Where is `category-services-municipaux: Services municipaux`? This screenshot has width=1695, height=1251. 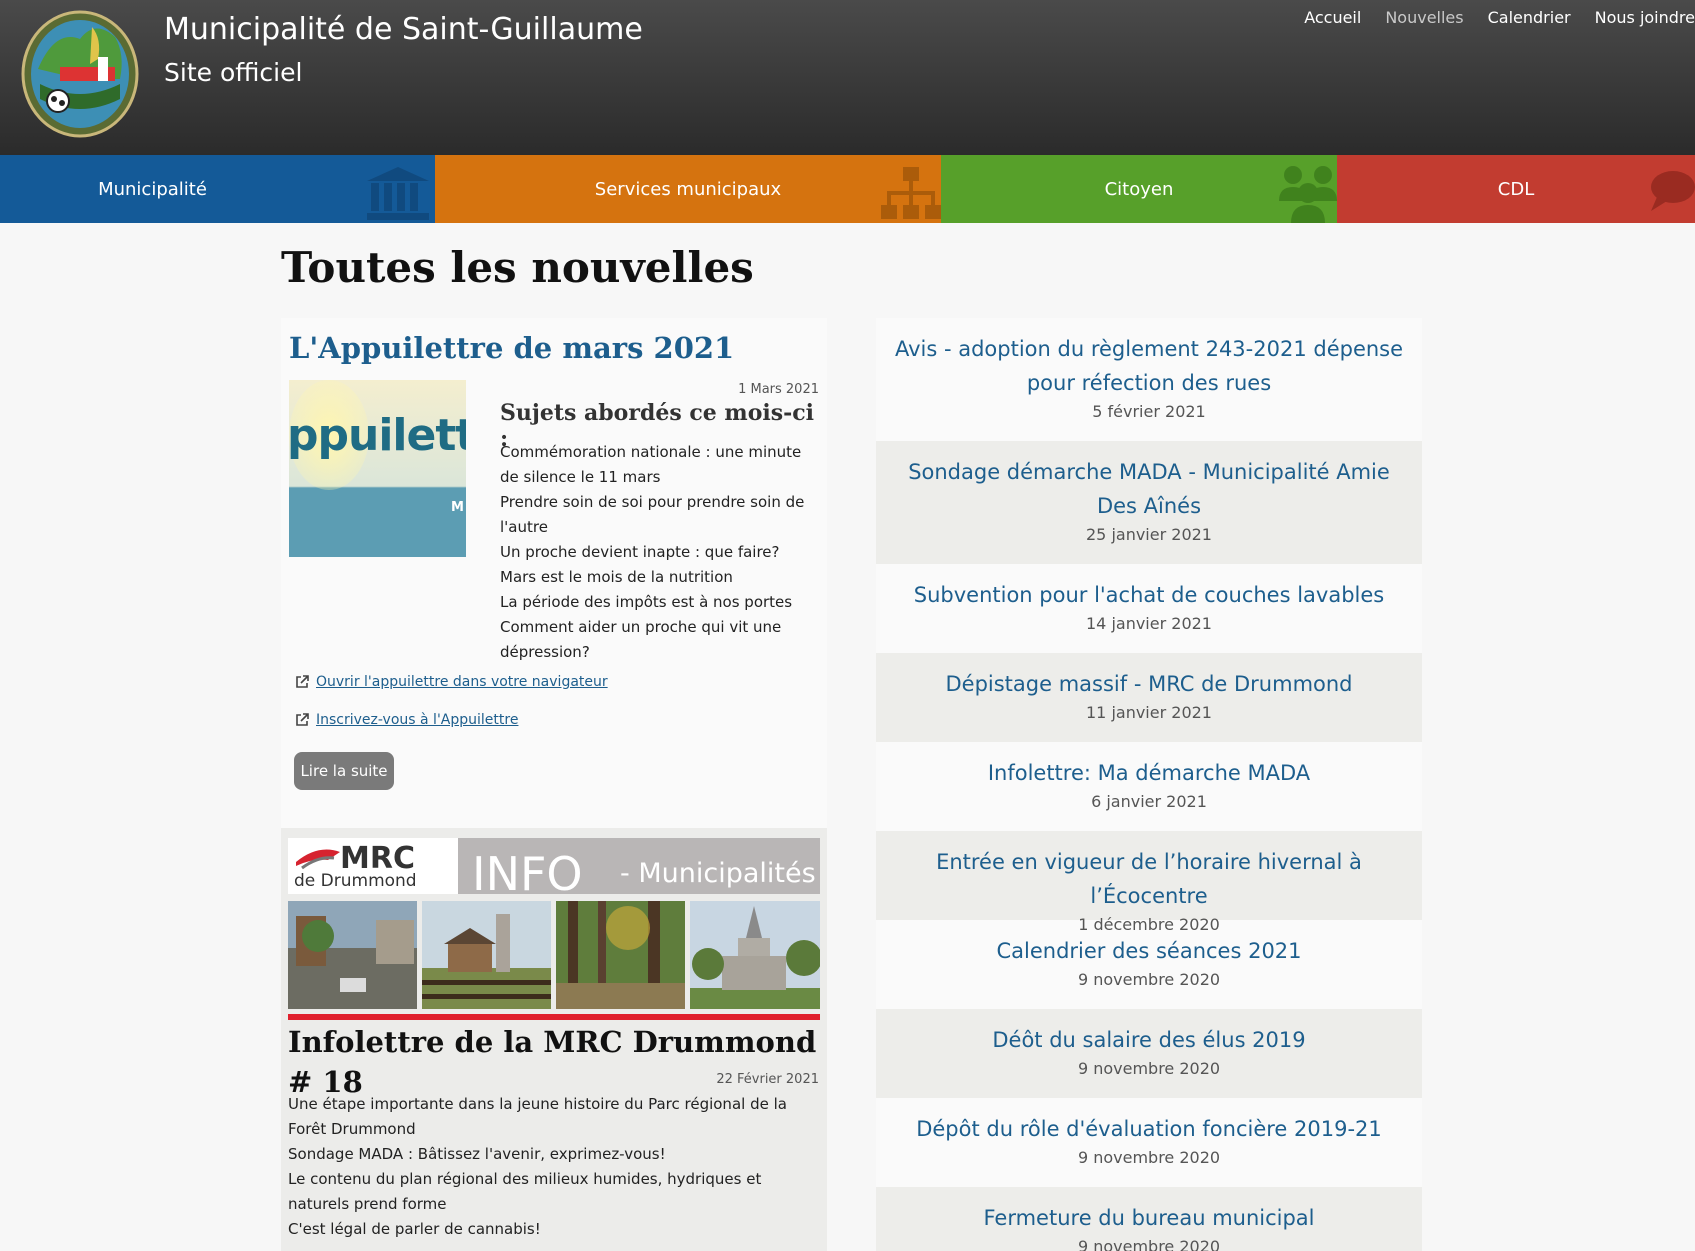
category-services-municipaux: Services municipaux is located at coordinates (688, 189).